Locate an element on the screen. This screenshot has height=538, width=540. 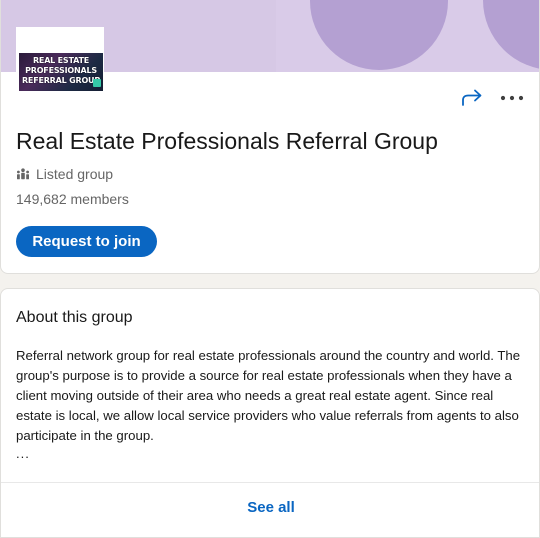
group-logo-text: REAL ESTATE PROFESSIONALS REFERRAL GROUP is located at coordinates (61, 71).